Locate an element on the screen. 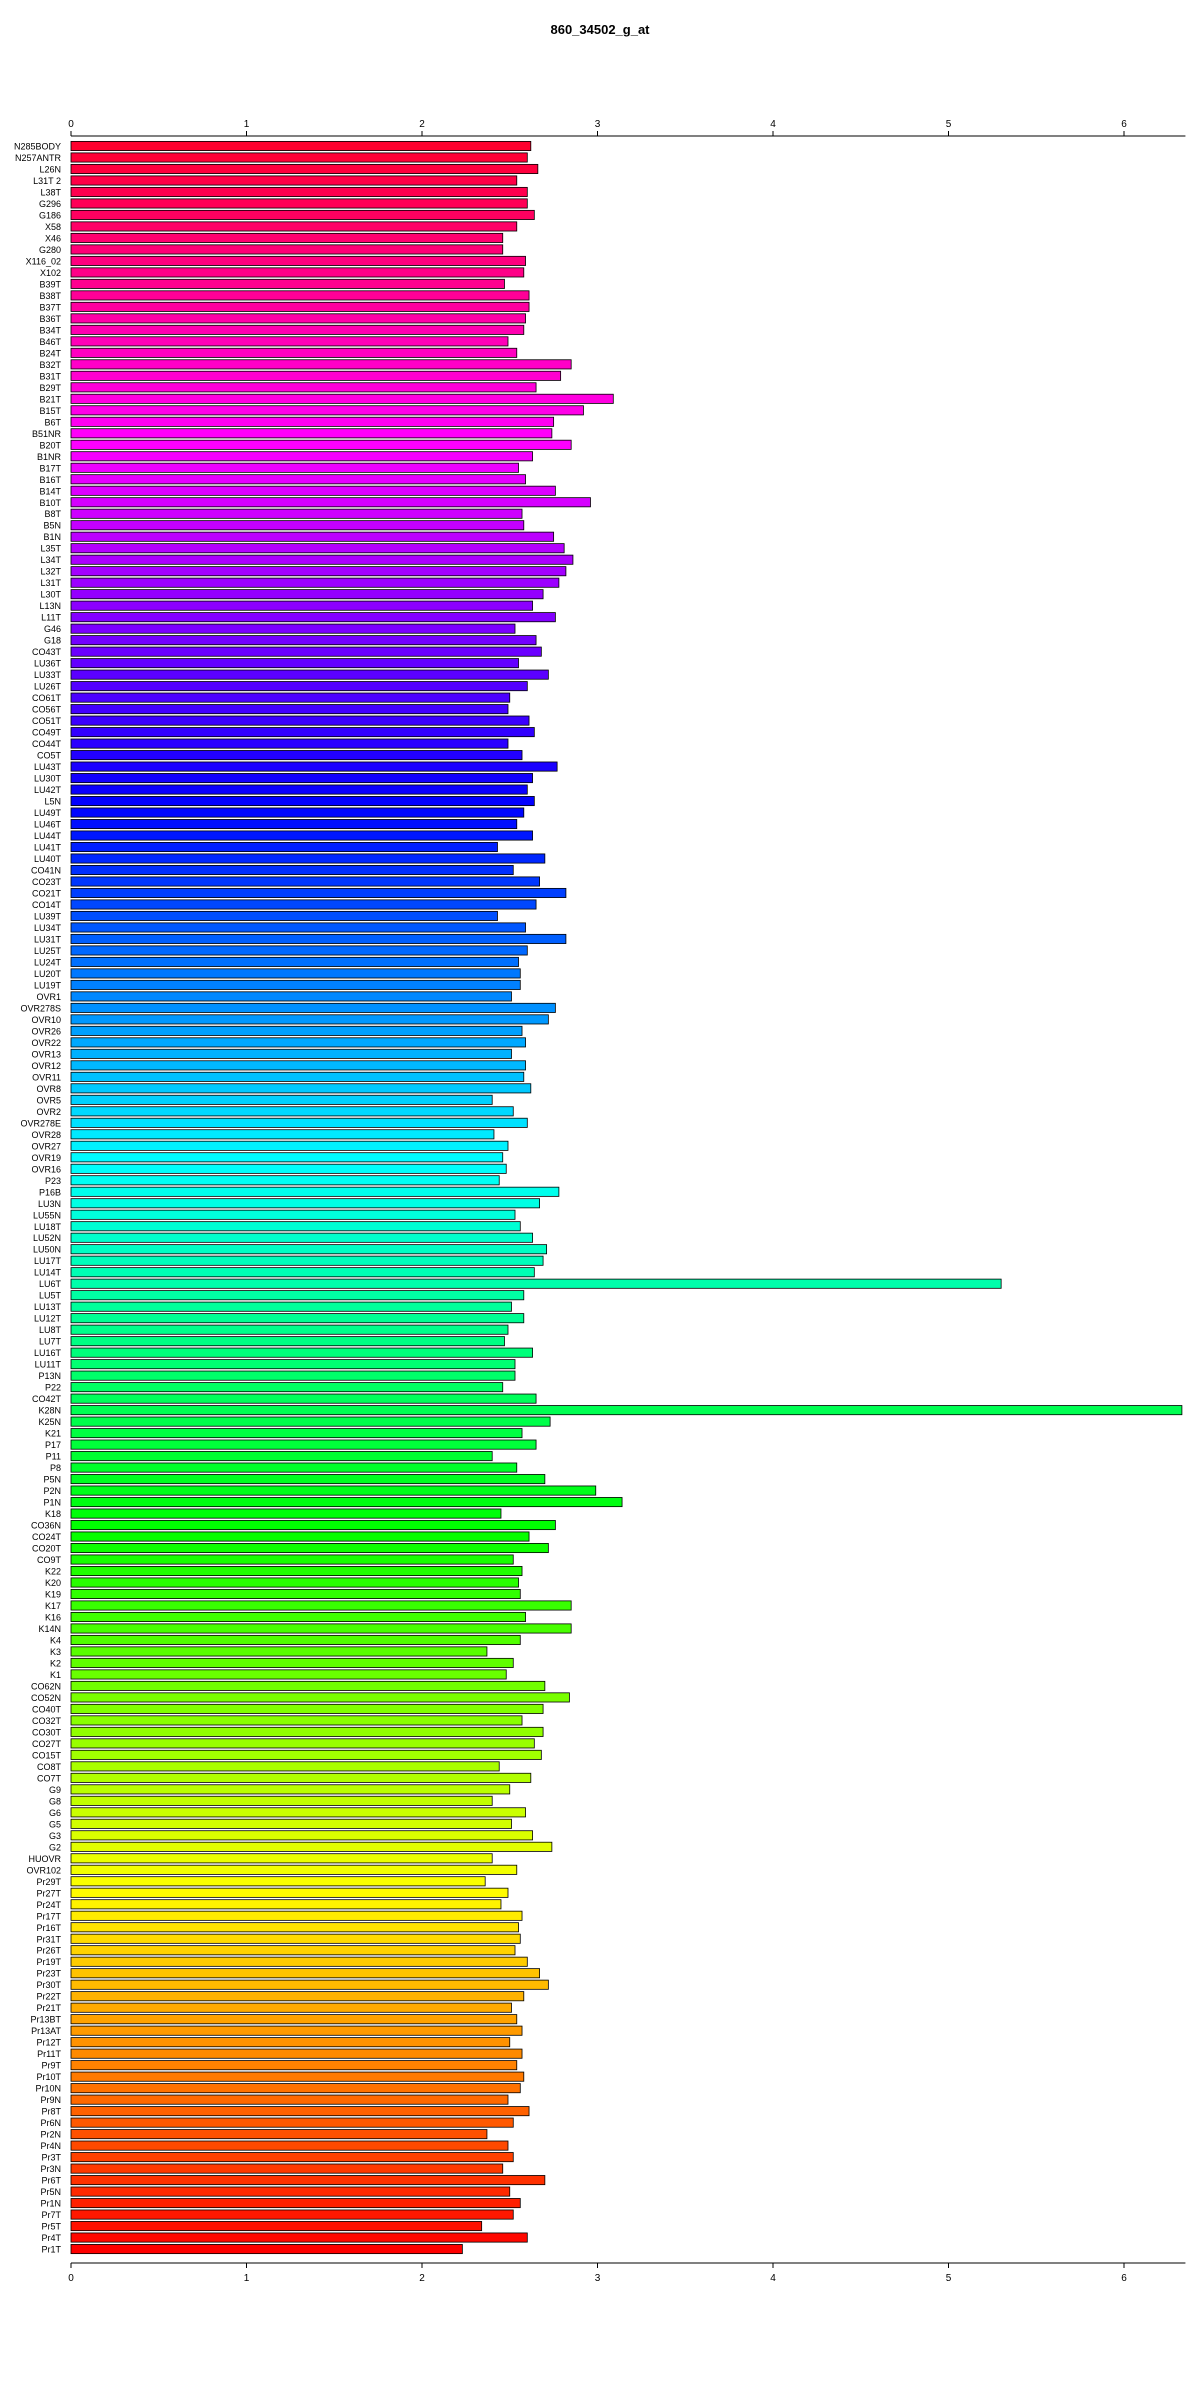  category-label: CO43T is located at coordinates (47, 652).